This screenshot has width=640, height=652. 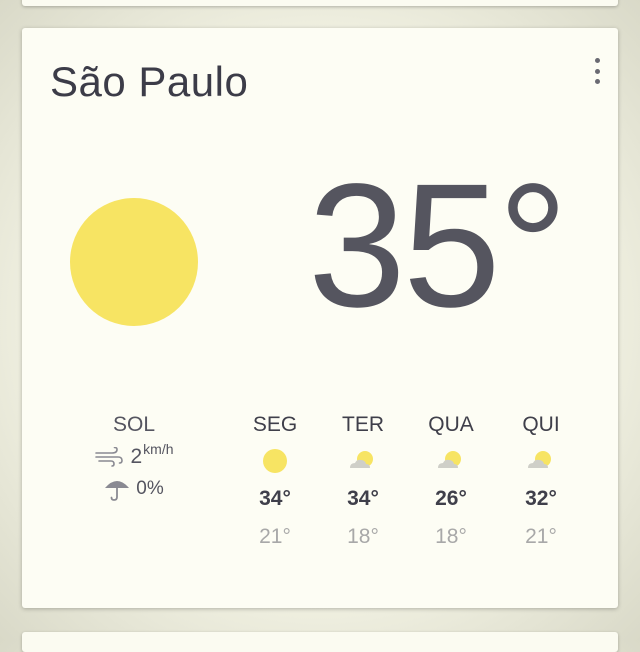 I want to click on forecast-day: SEG 34° 21°, so click(x=275, y=481).